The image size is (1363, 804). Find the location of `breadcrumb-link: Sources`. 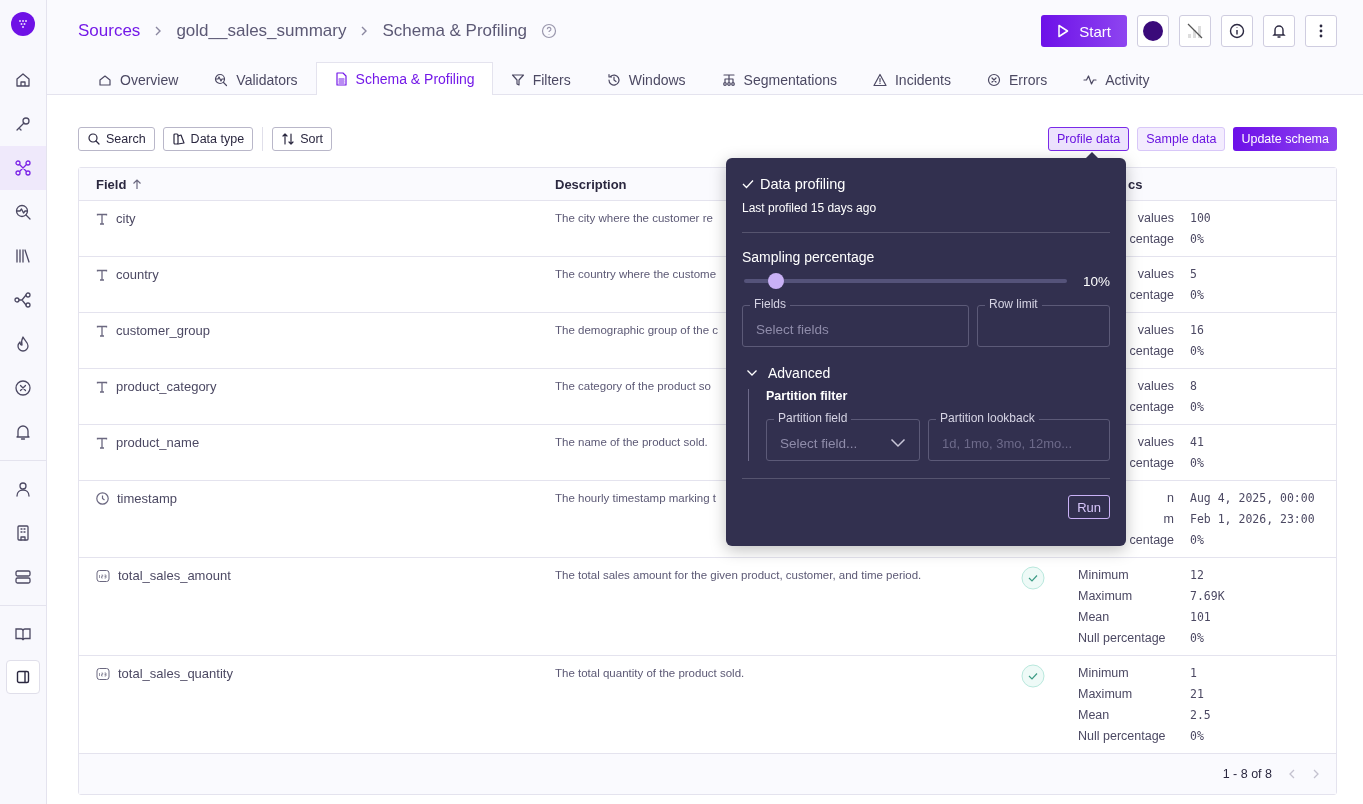

breadcrumb-link: Sources is located at coordinates (109, 31).